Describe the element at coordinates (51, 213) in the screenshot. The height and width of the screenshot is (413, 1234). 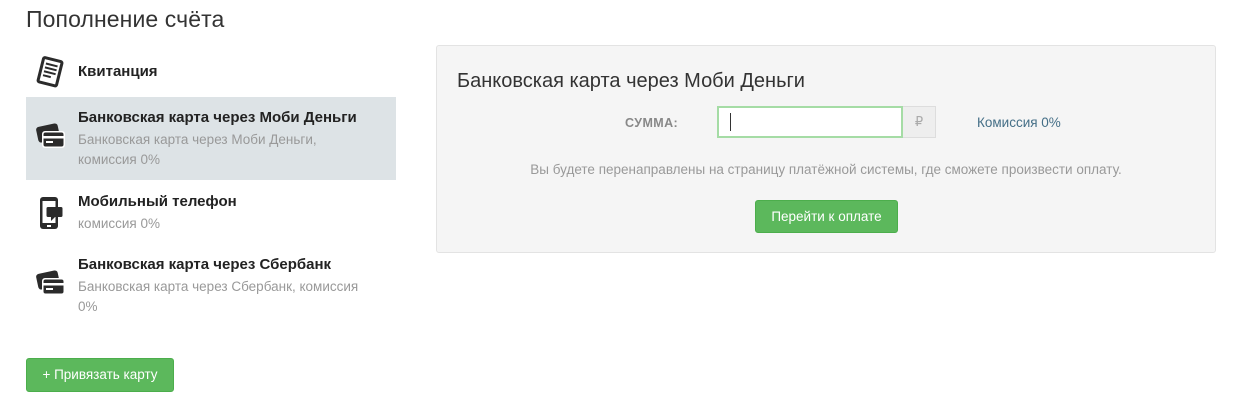
I see `mobile-phone-icon` at that location.